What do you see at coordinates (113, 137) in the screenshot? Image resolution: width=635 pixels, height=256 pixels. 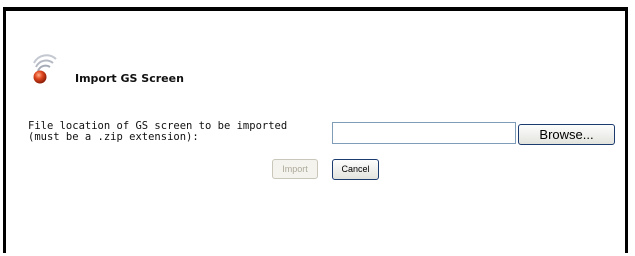 I see `file-location-label-line2: (must be a .zip extension):` at bounding box center [113, 137].